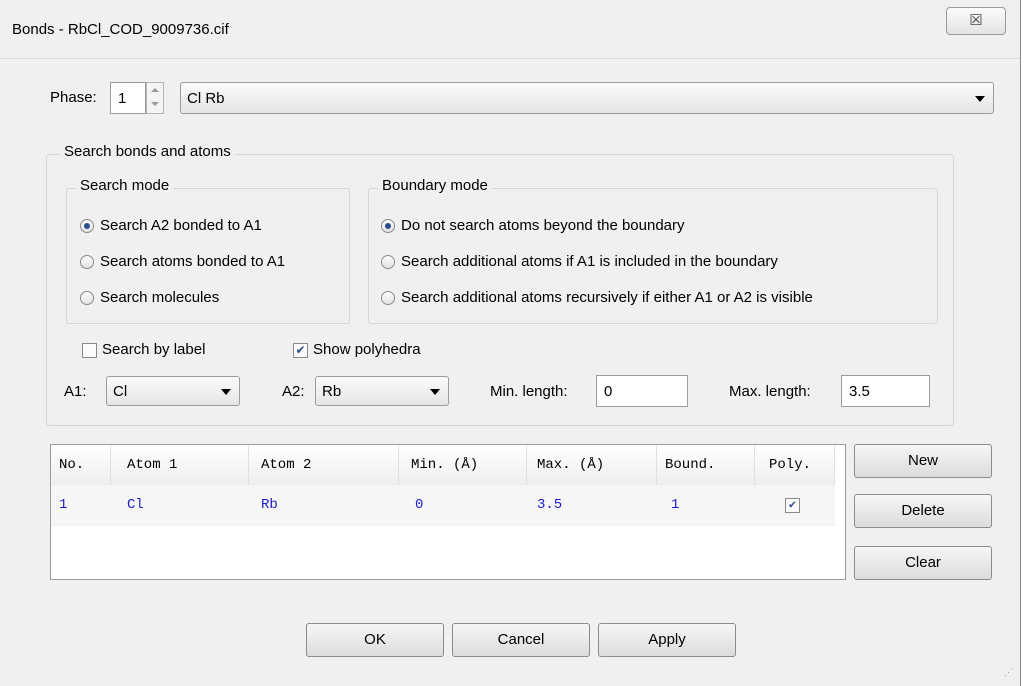  Describe the element at coordinates (388, 262) in the screenshot. I see `boundary-a1-radio` at that location.